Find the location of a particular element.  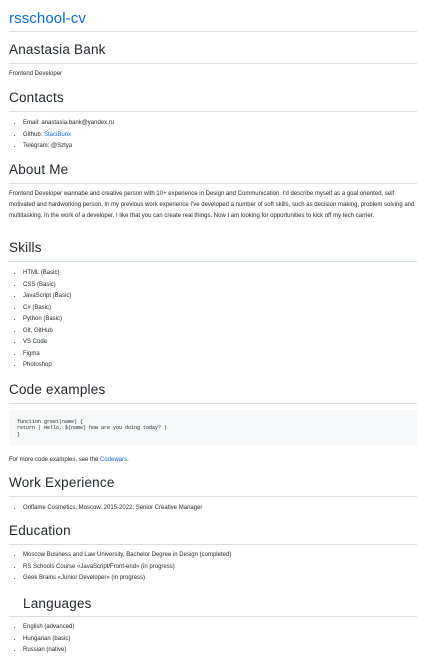

code-examples-heading: Code examples is located at coordinates (57, 389).